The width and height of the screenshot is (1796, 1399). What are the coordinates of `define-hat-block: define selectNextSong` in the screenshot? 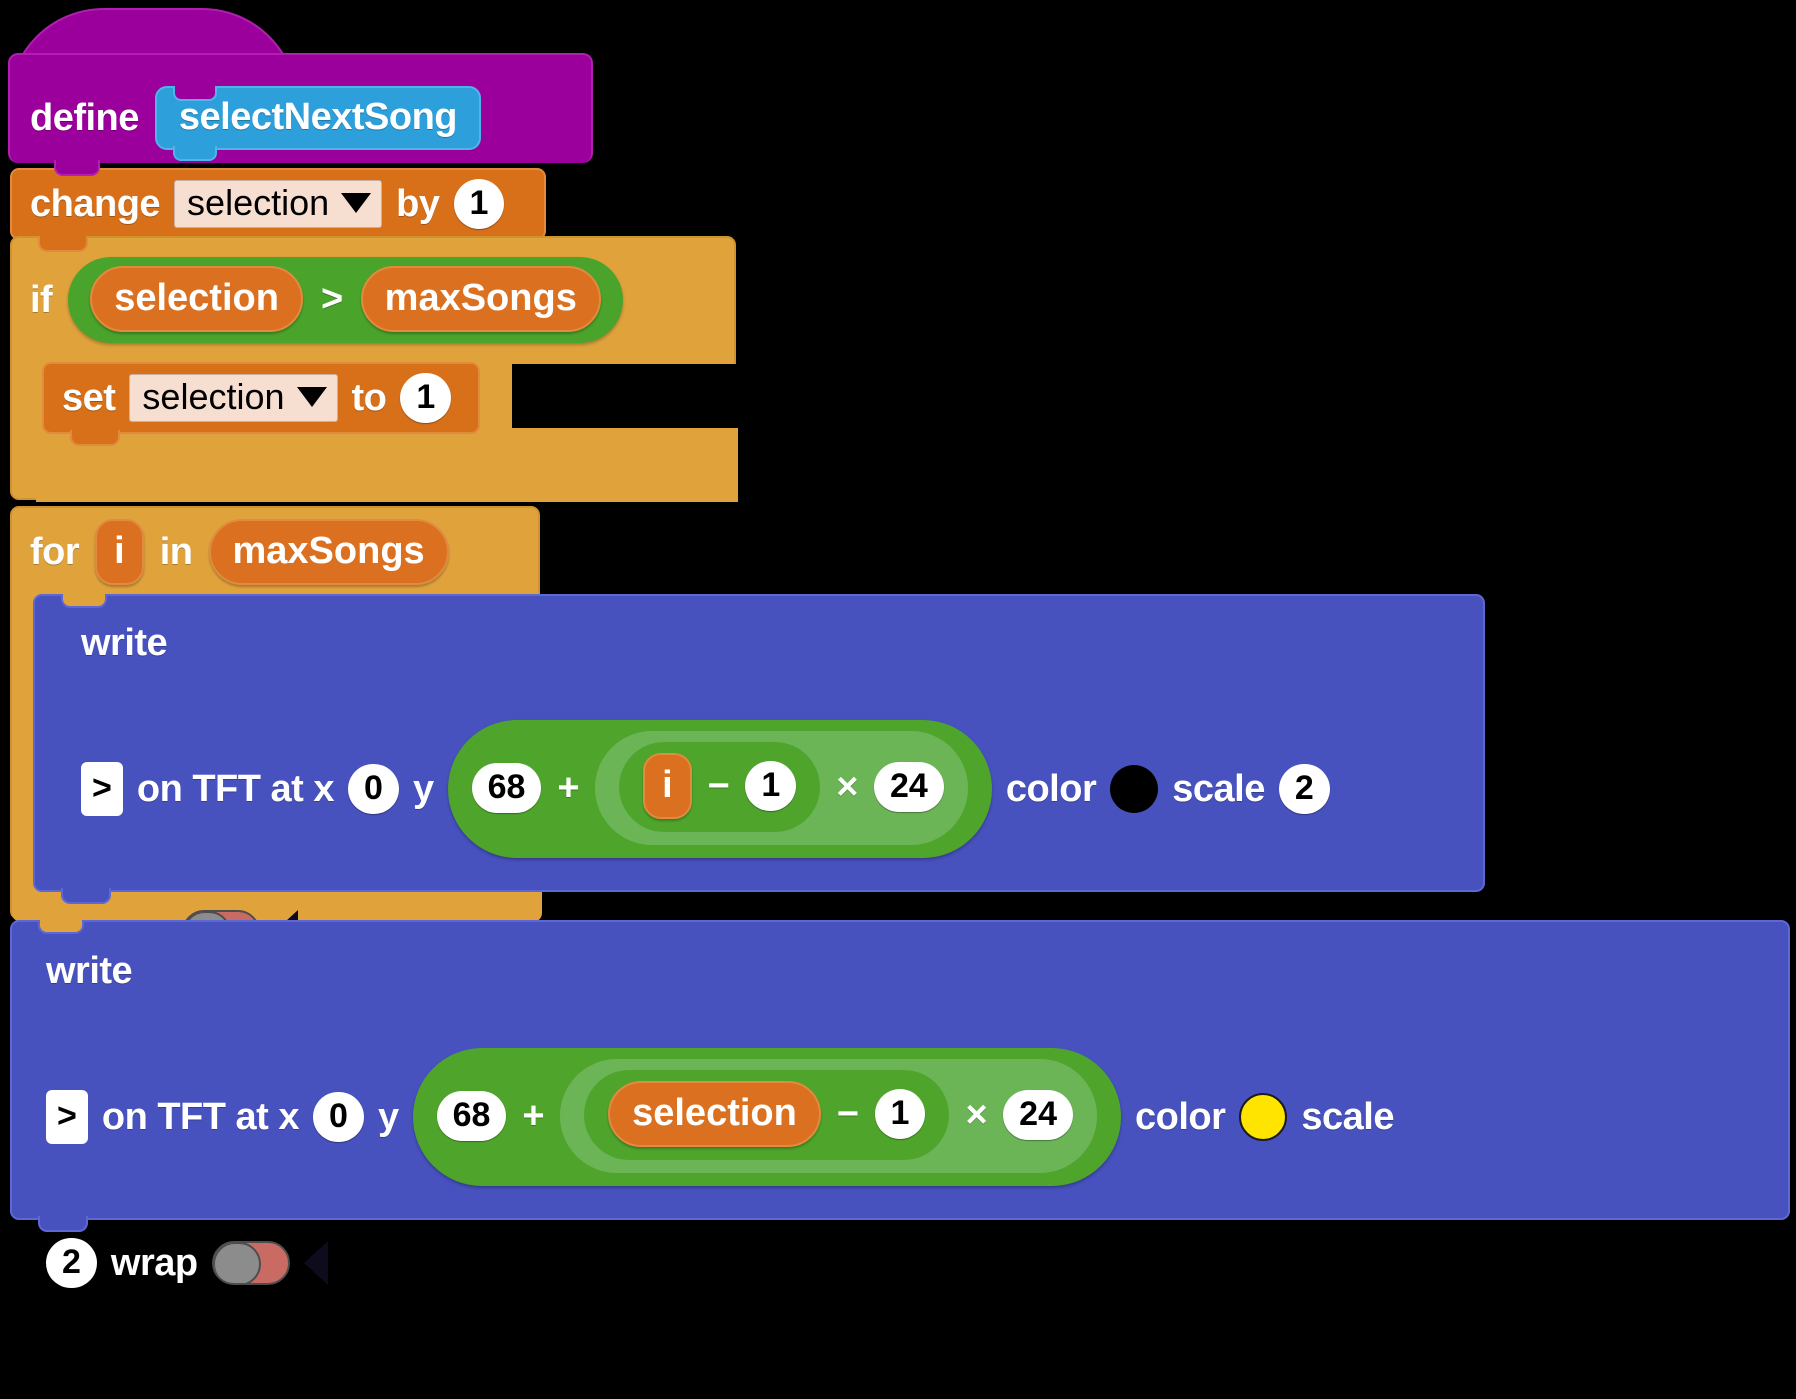 It's located at (300, 92).